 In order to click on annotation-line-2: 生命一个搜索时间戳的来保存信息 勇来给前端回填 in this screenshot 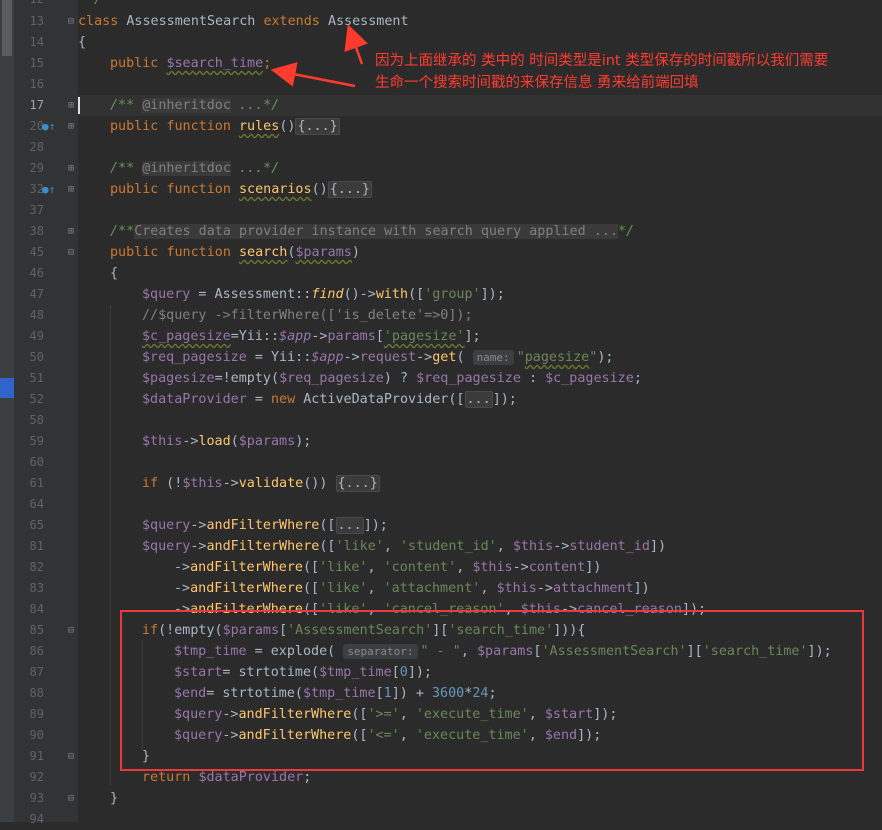, I will do `click(537, 83)`.